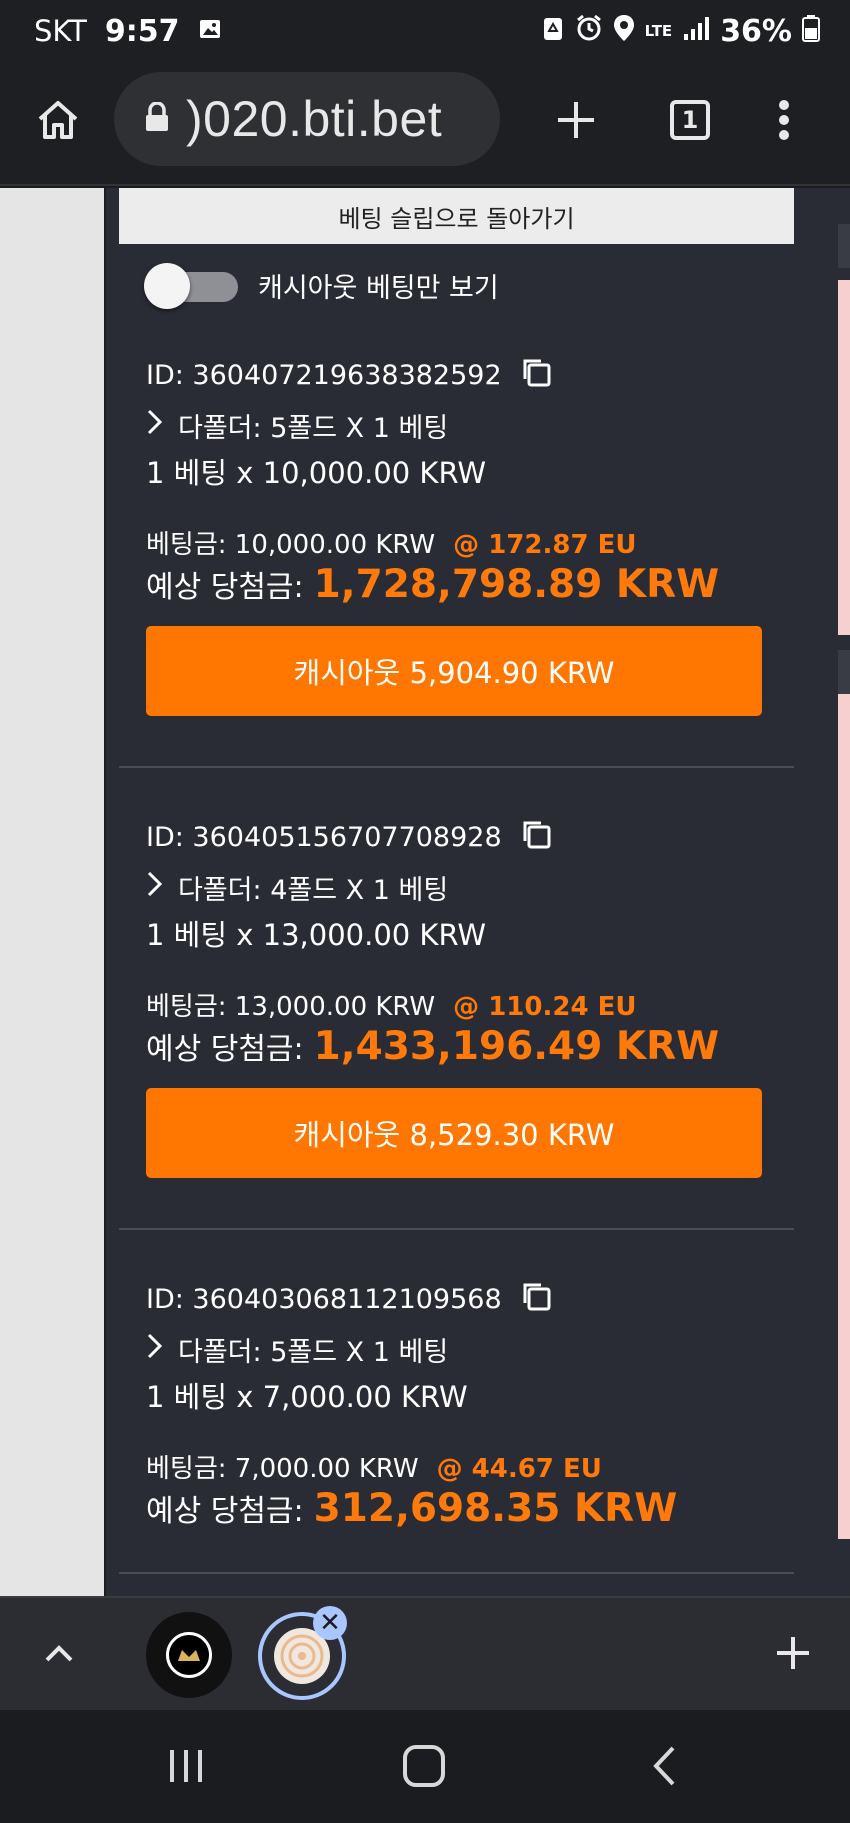 The image size is (850, 1823). I want to click on bet-id: ID: 360403068112109568, so click(324, 1299).